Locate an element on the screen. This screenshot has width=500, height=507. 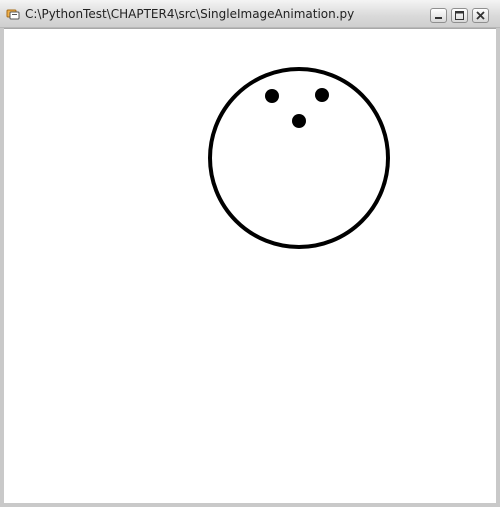
maximize-icon is located at coordinates (459, 15).